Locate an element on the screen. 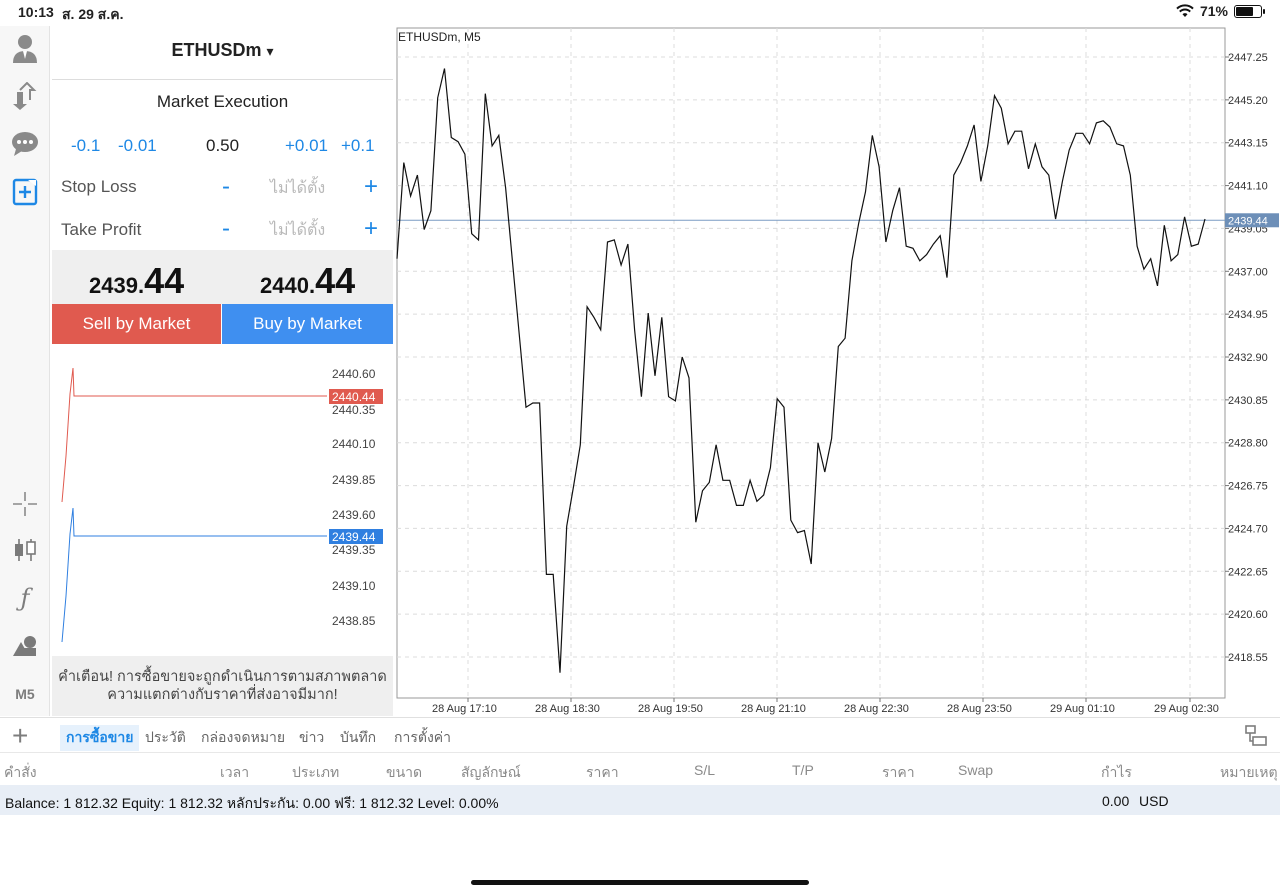 The height and width of the screenshot is (894, 1280). new-order-icon is located at coordinates (25, 192).